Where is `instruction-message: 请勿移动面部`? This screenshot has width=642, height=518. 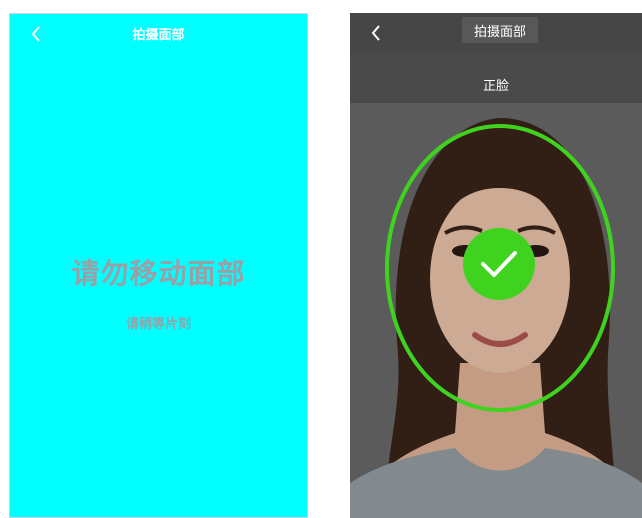
instruction-message: 请勿移动面部 is located at coordinates (158, 273).